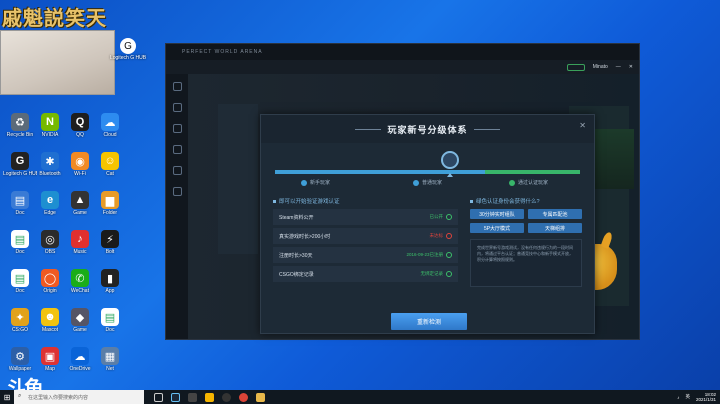 This screenshot has height=404, width=720. I want to click on retest-button: 重新检测, so click(429, 321).